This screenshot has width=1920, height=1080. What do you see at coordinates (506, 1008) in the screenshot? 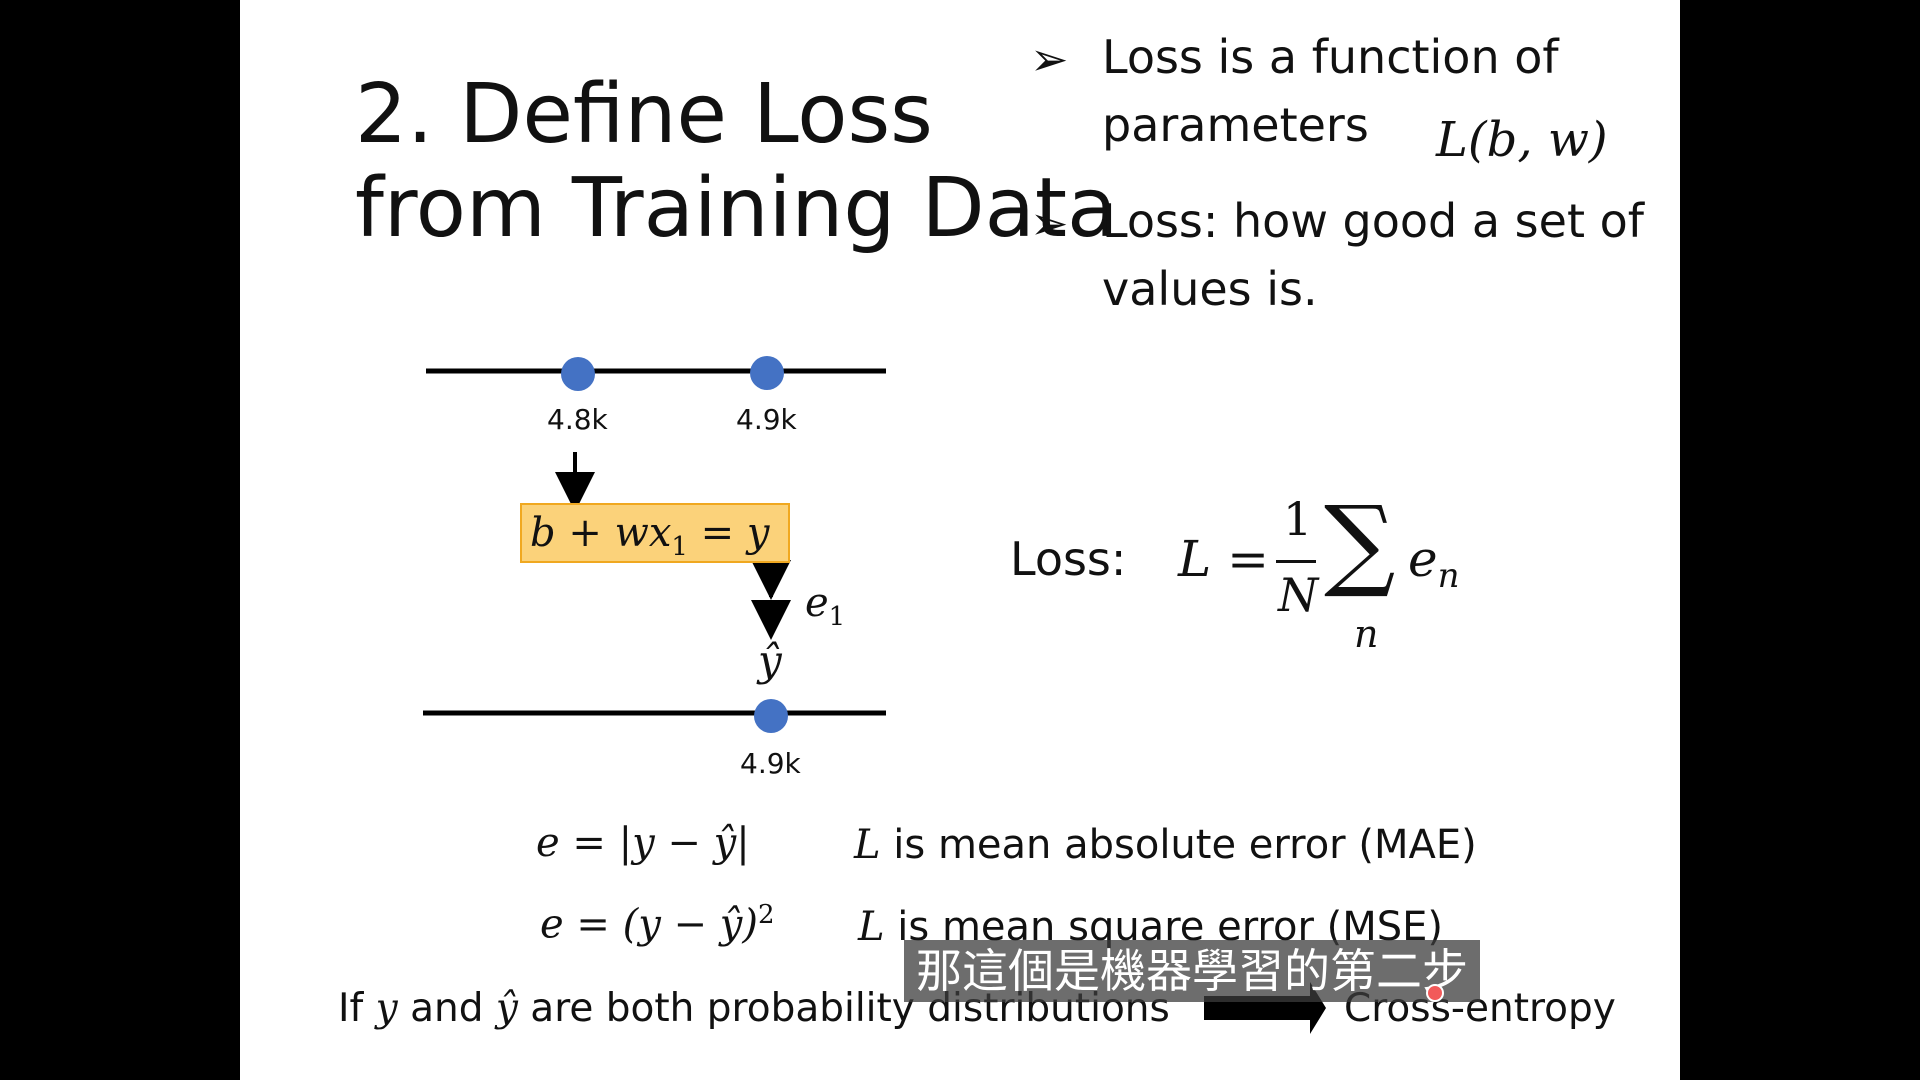
I see `footer-yhat: ŷ` at bounding box center [506, 1008].